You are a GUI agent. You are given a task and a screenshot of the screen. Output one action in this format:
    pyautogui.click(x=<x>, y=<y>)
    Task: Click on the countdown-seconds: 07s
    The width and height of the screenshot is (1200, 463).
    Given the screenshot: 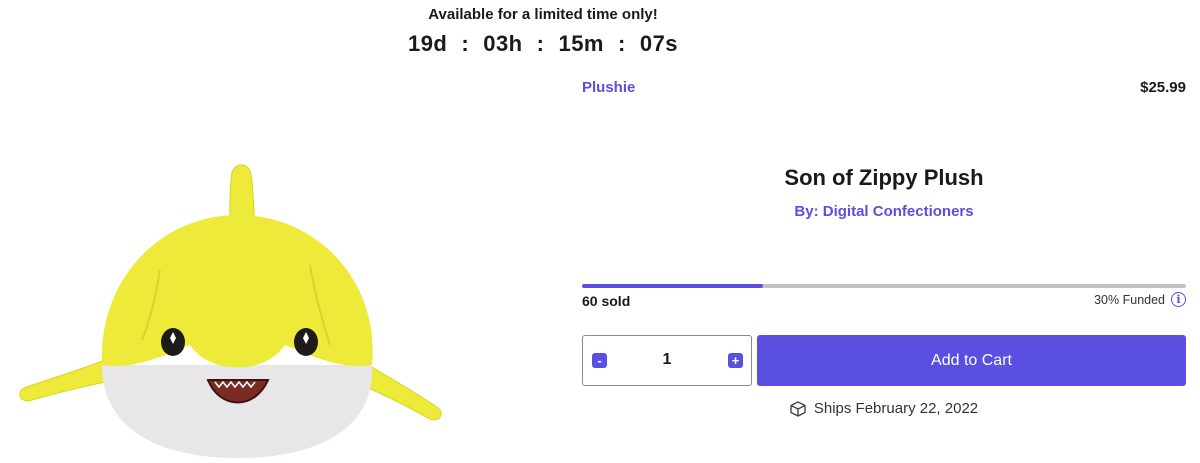 What is the action you would take?
    pyautogui.click(x=659, y=43)
    